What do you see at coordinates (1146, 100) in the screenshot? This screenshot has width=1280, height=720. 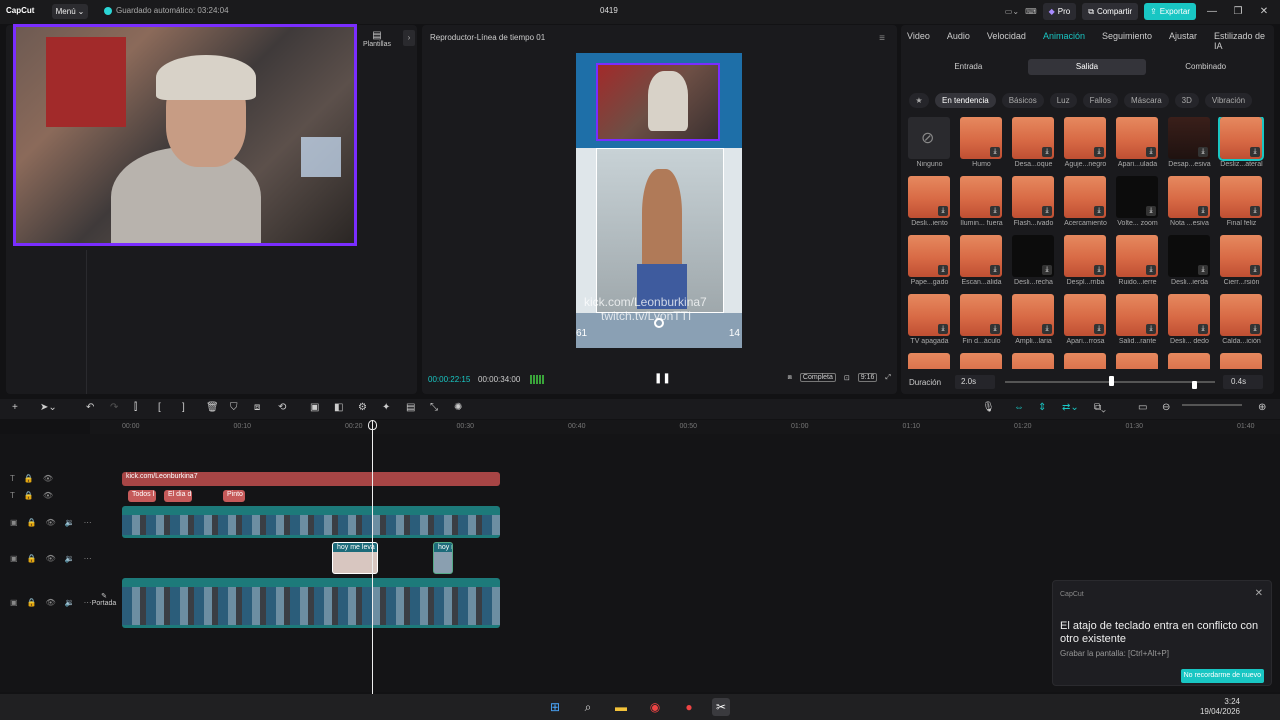 I see `chip-mask: Máscara` at bounding box center [1146, 100].